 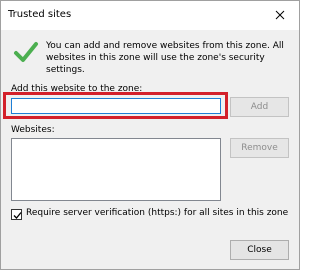 I want to click on remove-button: Remove, so click(x=259, y=148).